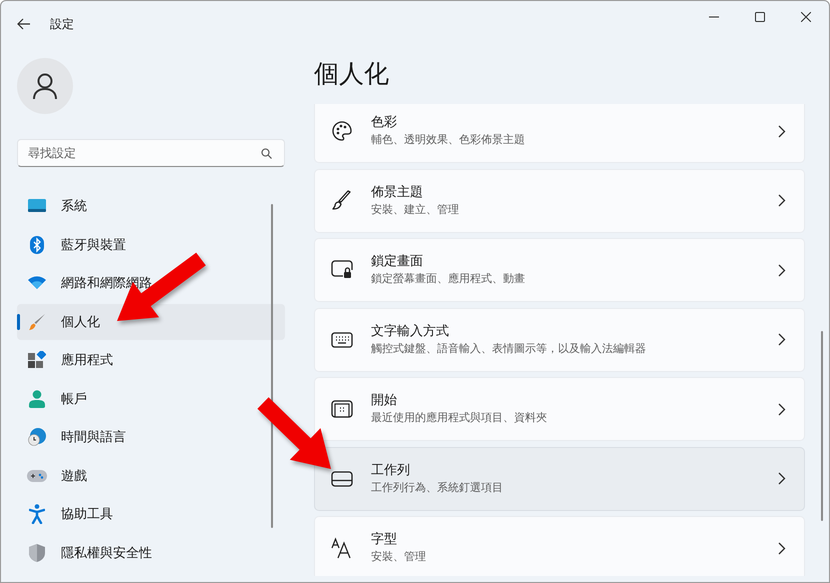  Describe the element at coordinates (559, 200) in the screenshot. I see `settings-card: 佈景主題 安裝、建立、管理` at that location.